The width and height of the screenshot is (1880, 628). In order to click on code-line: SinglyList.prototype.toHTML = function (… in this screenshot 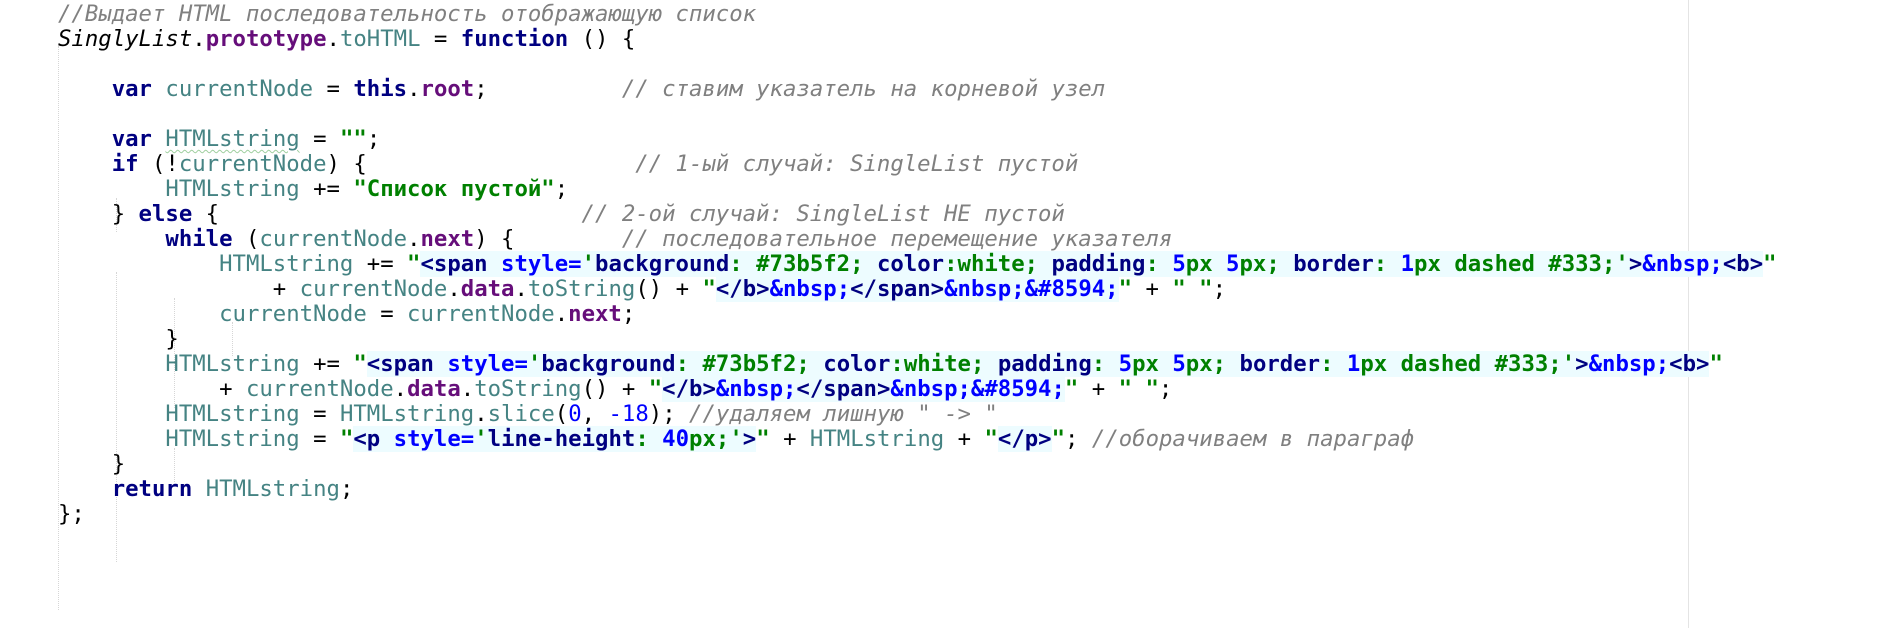, I will do `click(346, 39)`.